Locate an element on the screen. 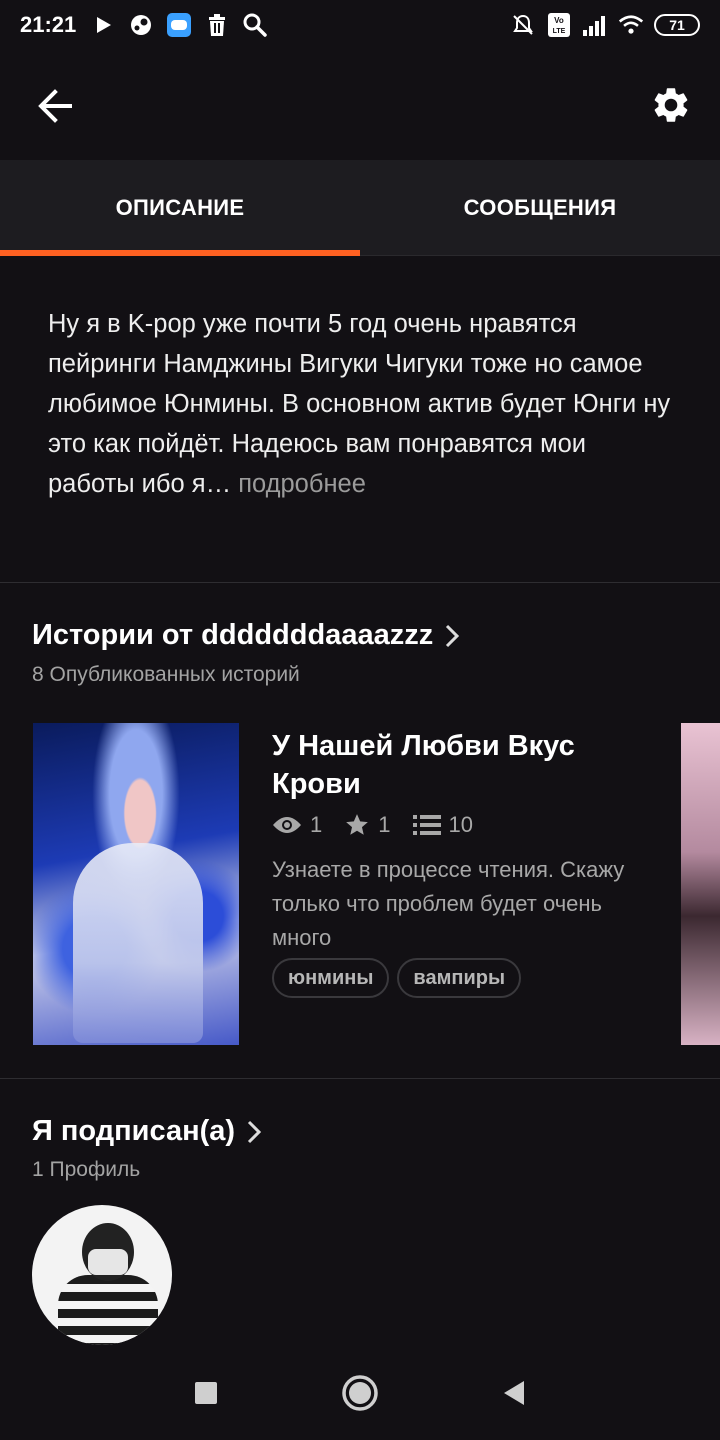 The height and width of the screenshot is (1440, 720). profile-tabs: ОПИСАНИЕ СООБЩЕНИЯ is located at coordinates (360, 208).